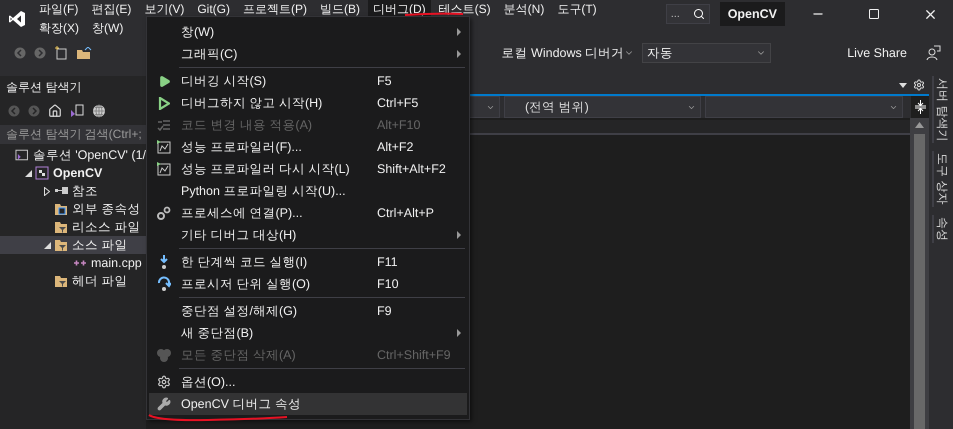 The width and height of the screenshot is (953, 429). What do you see at coordinates (164, 9) in the screenshot?
I see `menu-item: 보기(V)` at bounding box center [164, 9].